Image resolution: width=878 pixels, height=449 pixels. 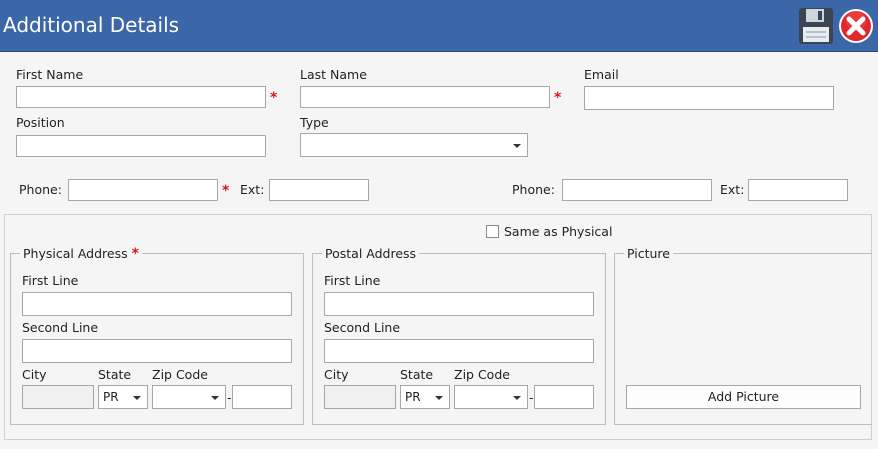 What do you see at coordinates (319, 190) in the screenshot?
I see `ext-input` at bounding box center [319, 190].